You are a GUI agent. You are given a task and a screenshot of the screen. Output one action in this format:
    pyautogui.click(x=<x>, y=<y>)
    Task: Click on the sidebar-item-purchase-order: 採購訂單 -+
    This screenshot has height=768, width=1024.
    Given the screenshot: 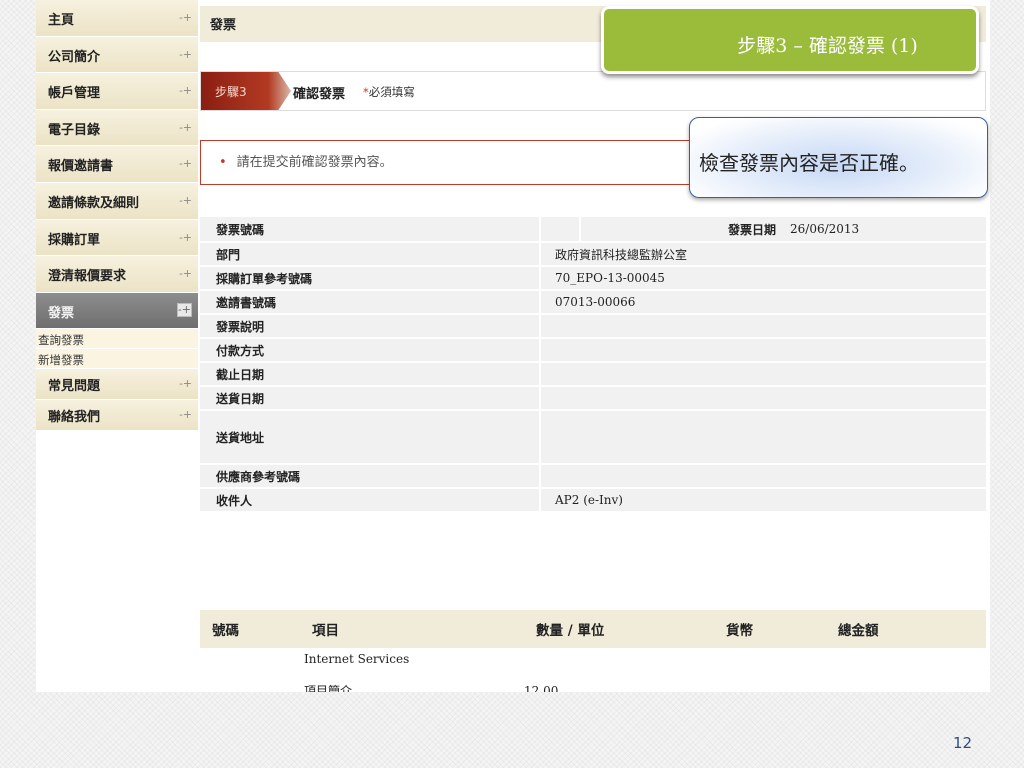 What is the action you would take?
    pyautogui.click(x=117, y=237)
    